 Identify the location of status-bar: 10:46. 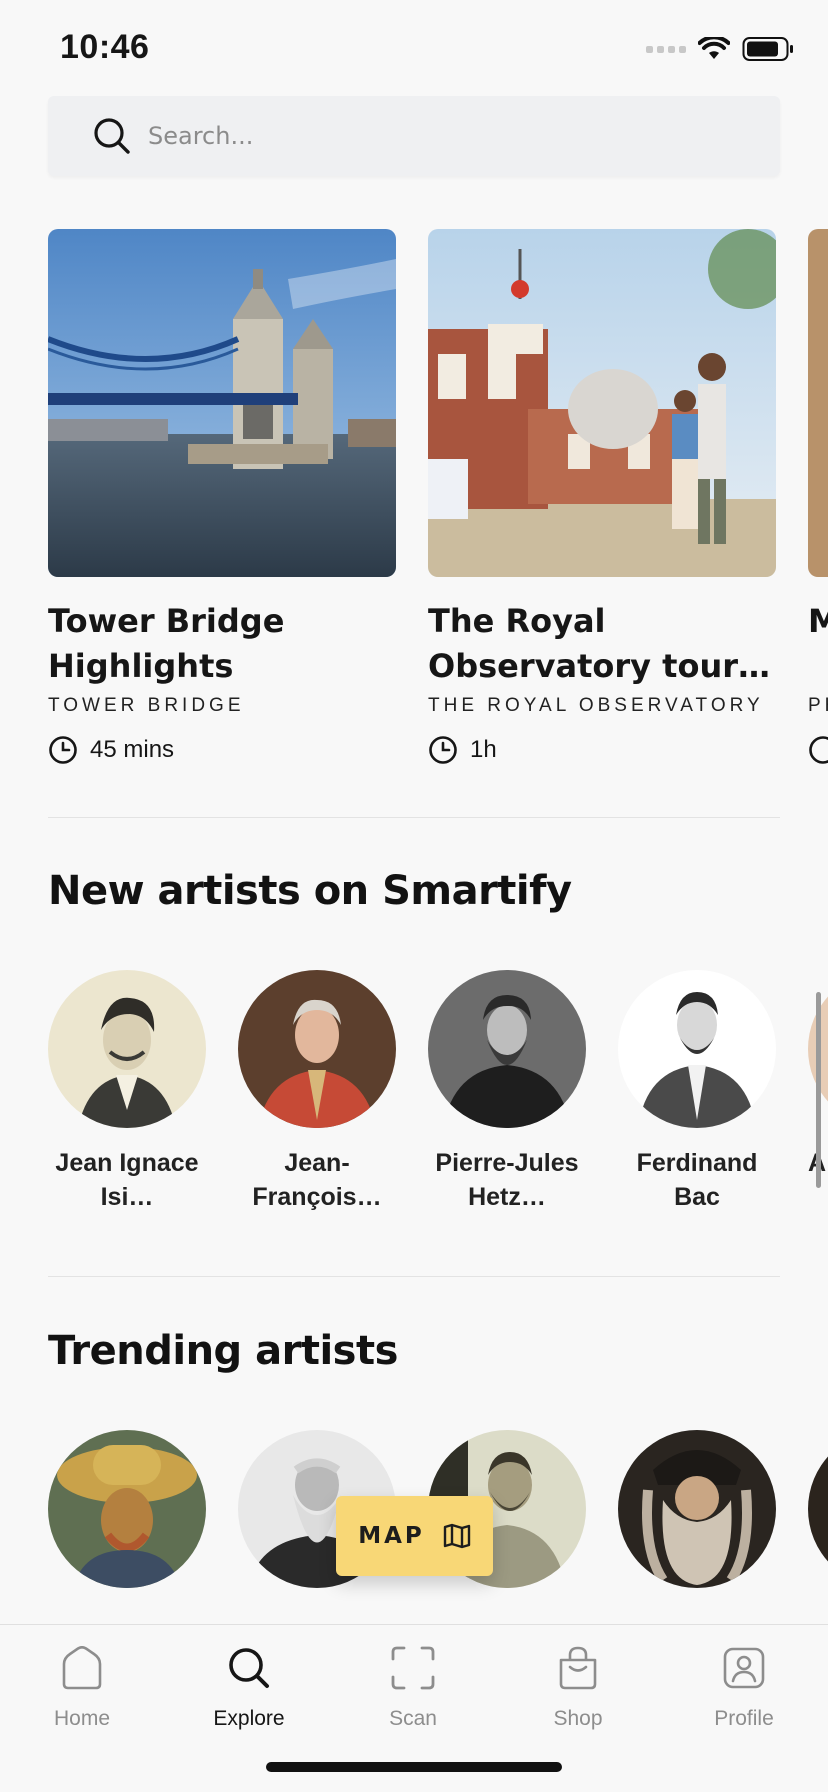
(414, 48).